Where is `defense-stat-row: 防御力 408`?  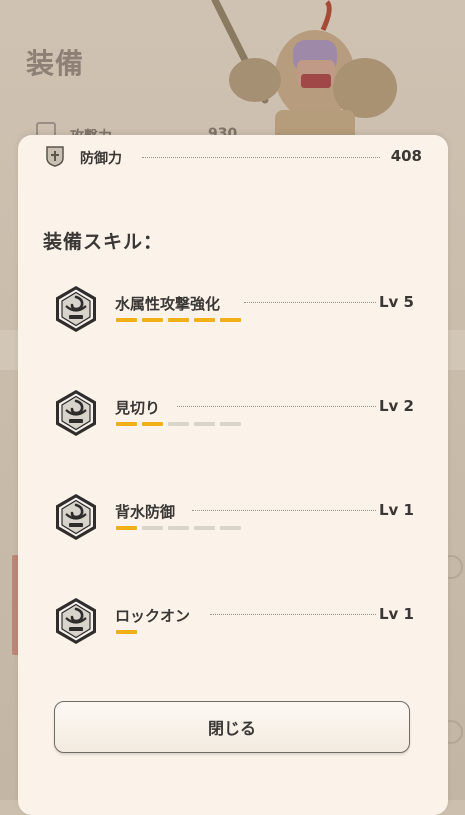 defense-stat-row: 防御力 408 is located at coordinates (234, 157).